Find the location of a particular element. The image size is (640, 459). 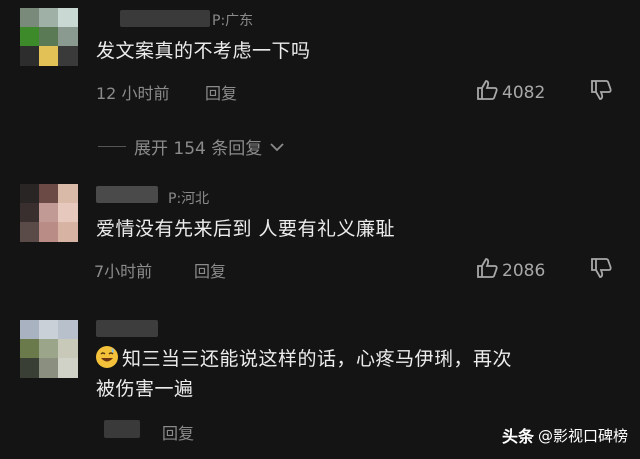

expand-replies-button: 展开 154 条回复 is located at coordinates (191, 146).